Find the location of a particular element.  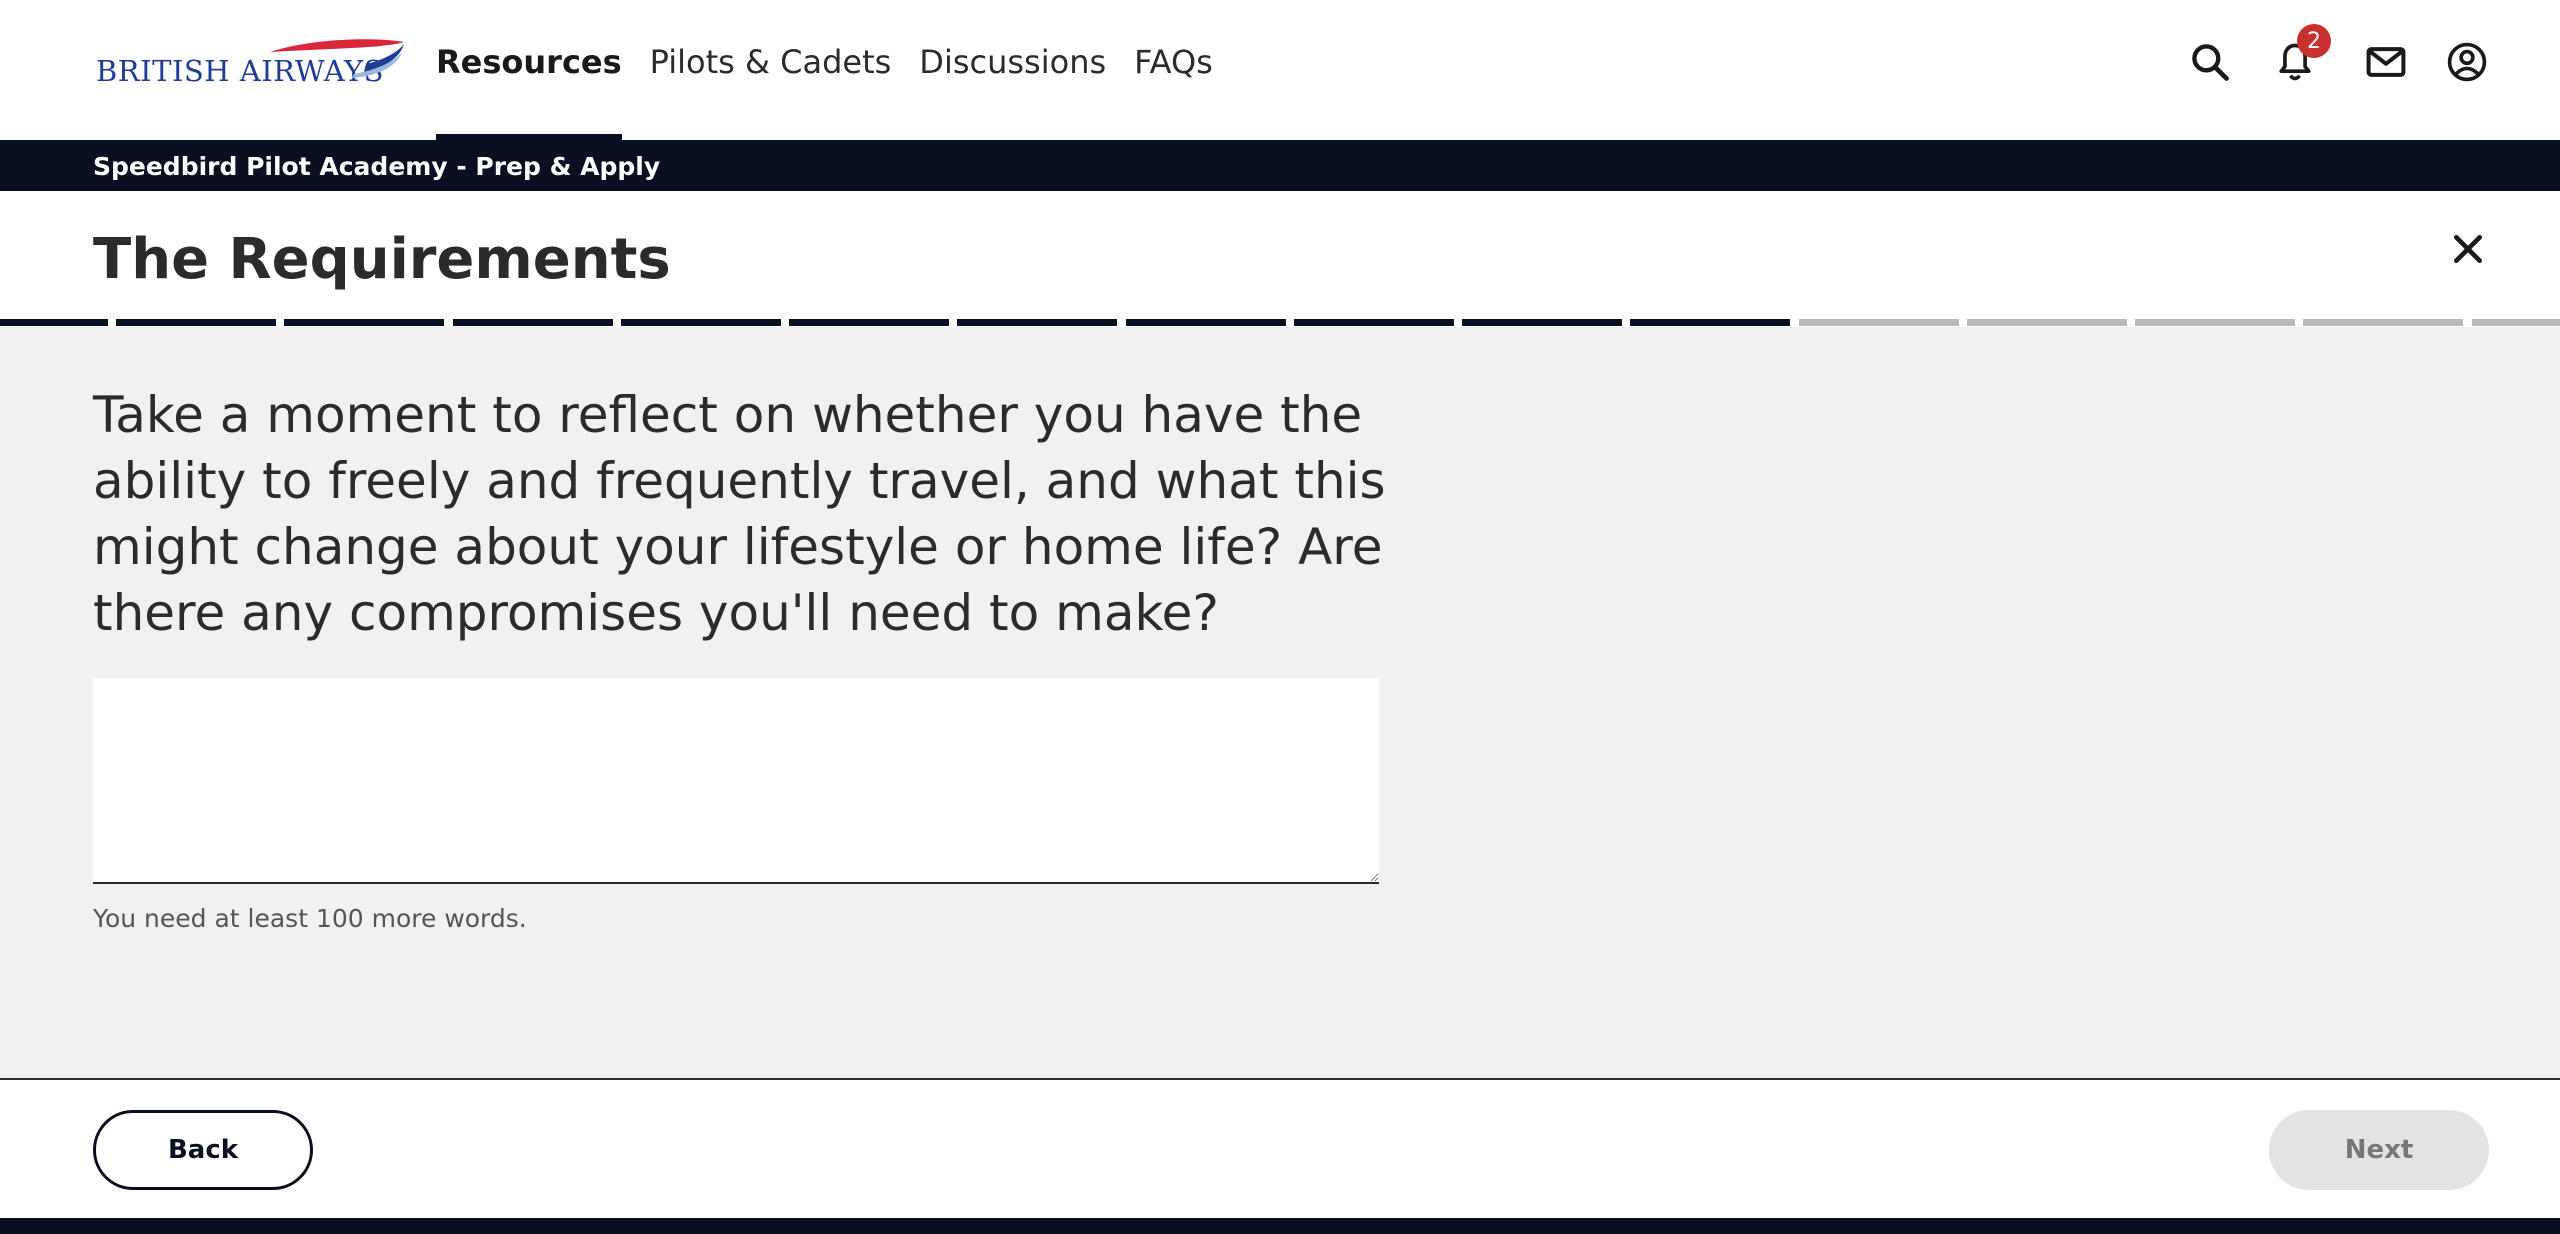

word-count-hint: You need at least 100 more words. is located at coordinates (310, 918).